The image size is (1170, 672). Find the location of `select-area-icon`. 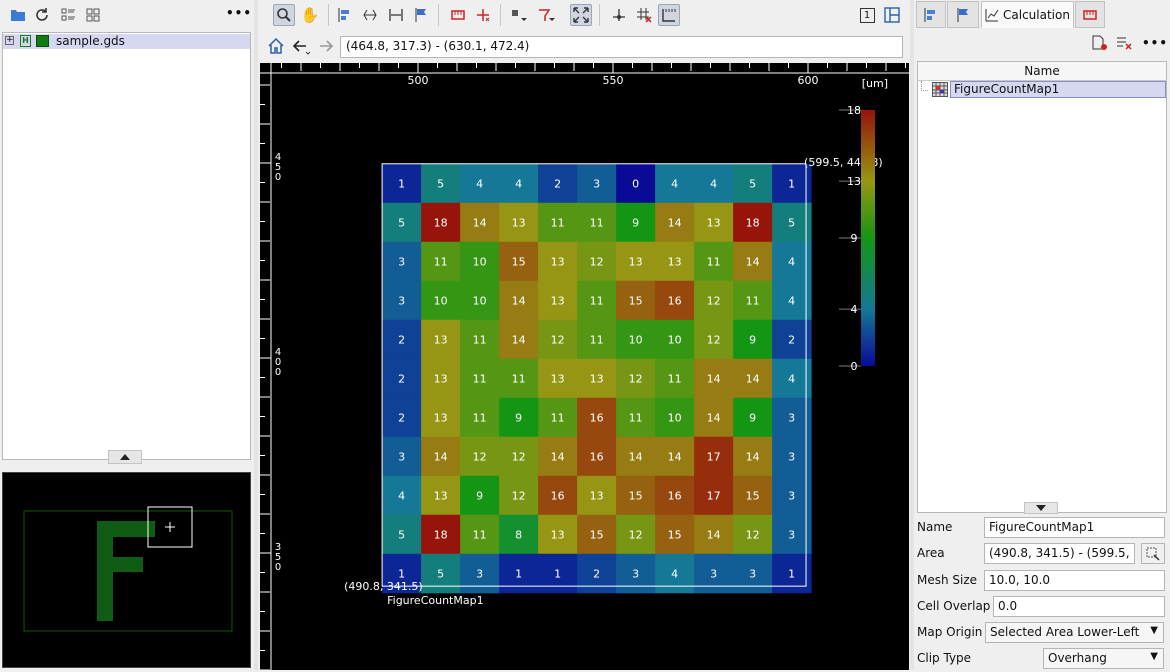

select-area-icon is located at coordinates (1153, 553).